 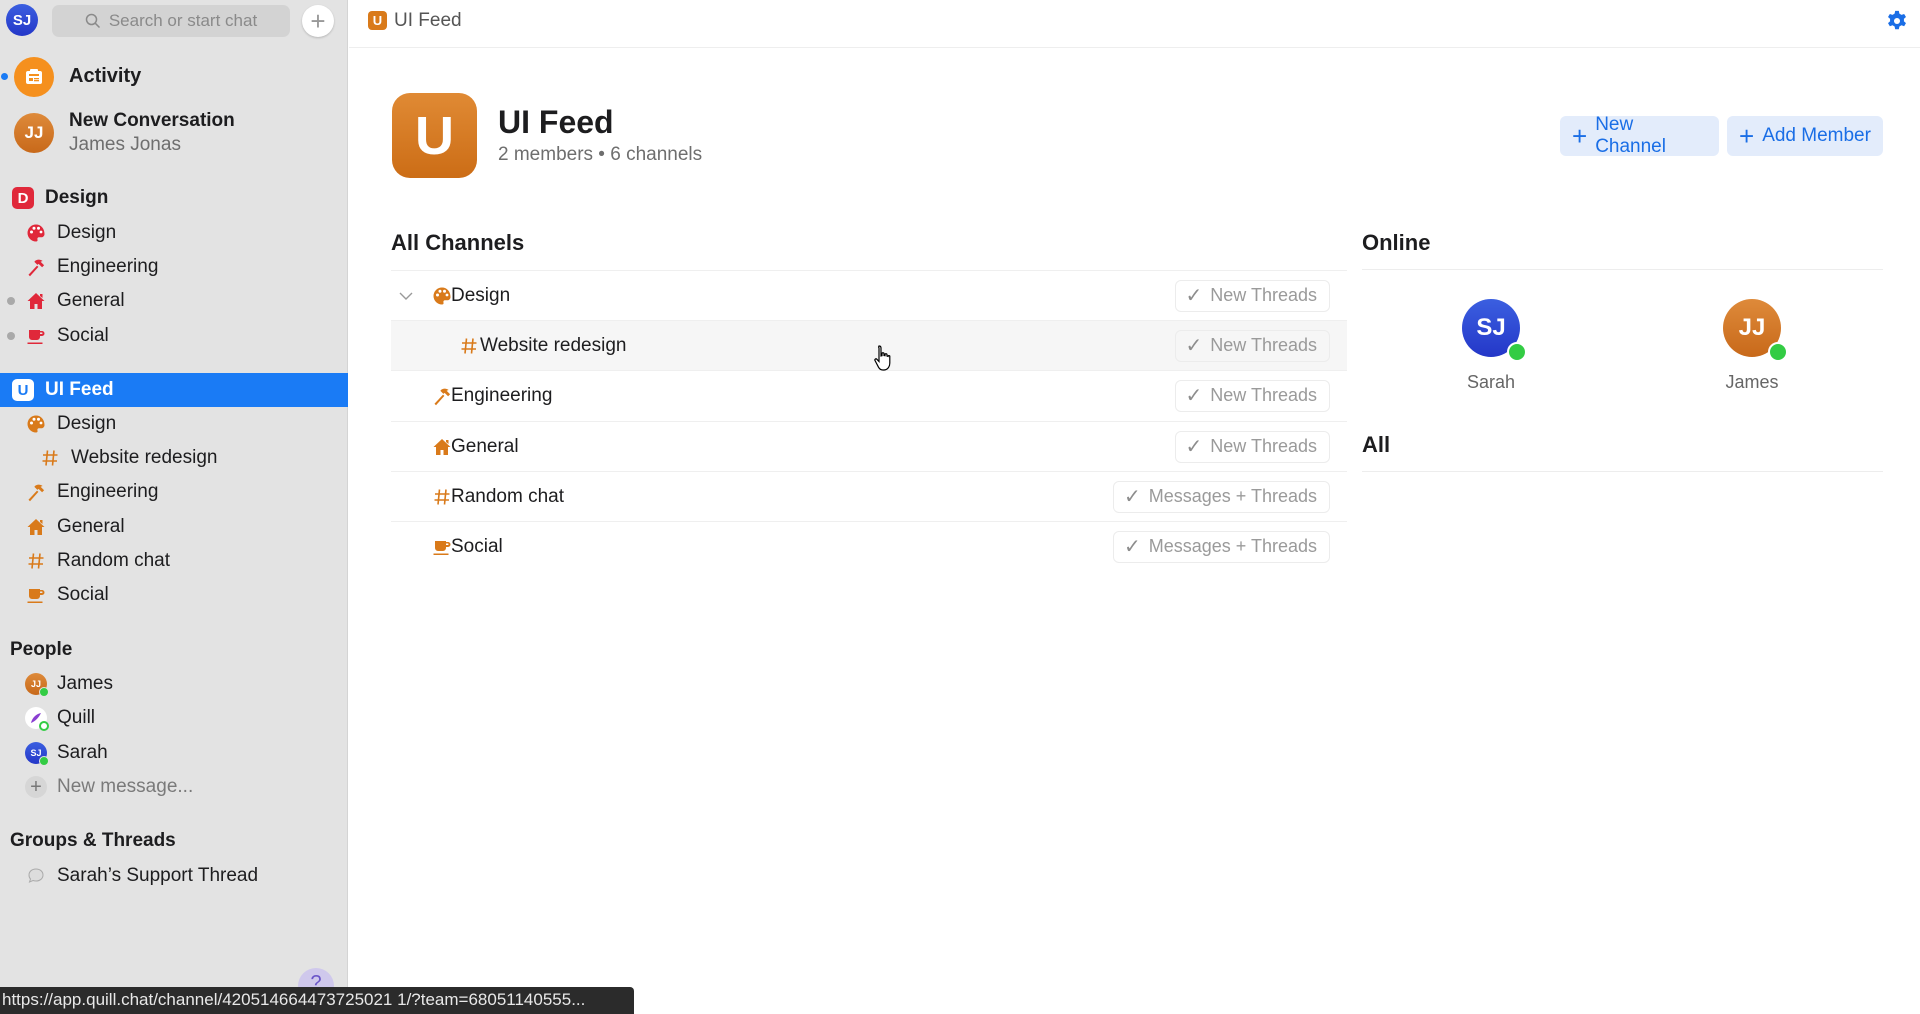 I want to click on search-input: Search or start chat, so click(x=171, y=21).